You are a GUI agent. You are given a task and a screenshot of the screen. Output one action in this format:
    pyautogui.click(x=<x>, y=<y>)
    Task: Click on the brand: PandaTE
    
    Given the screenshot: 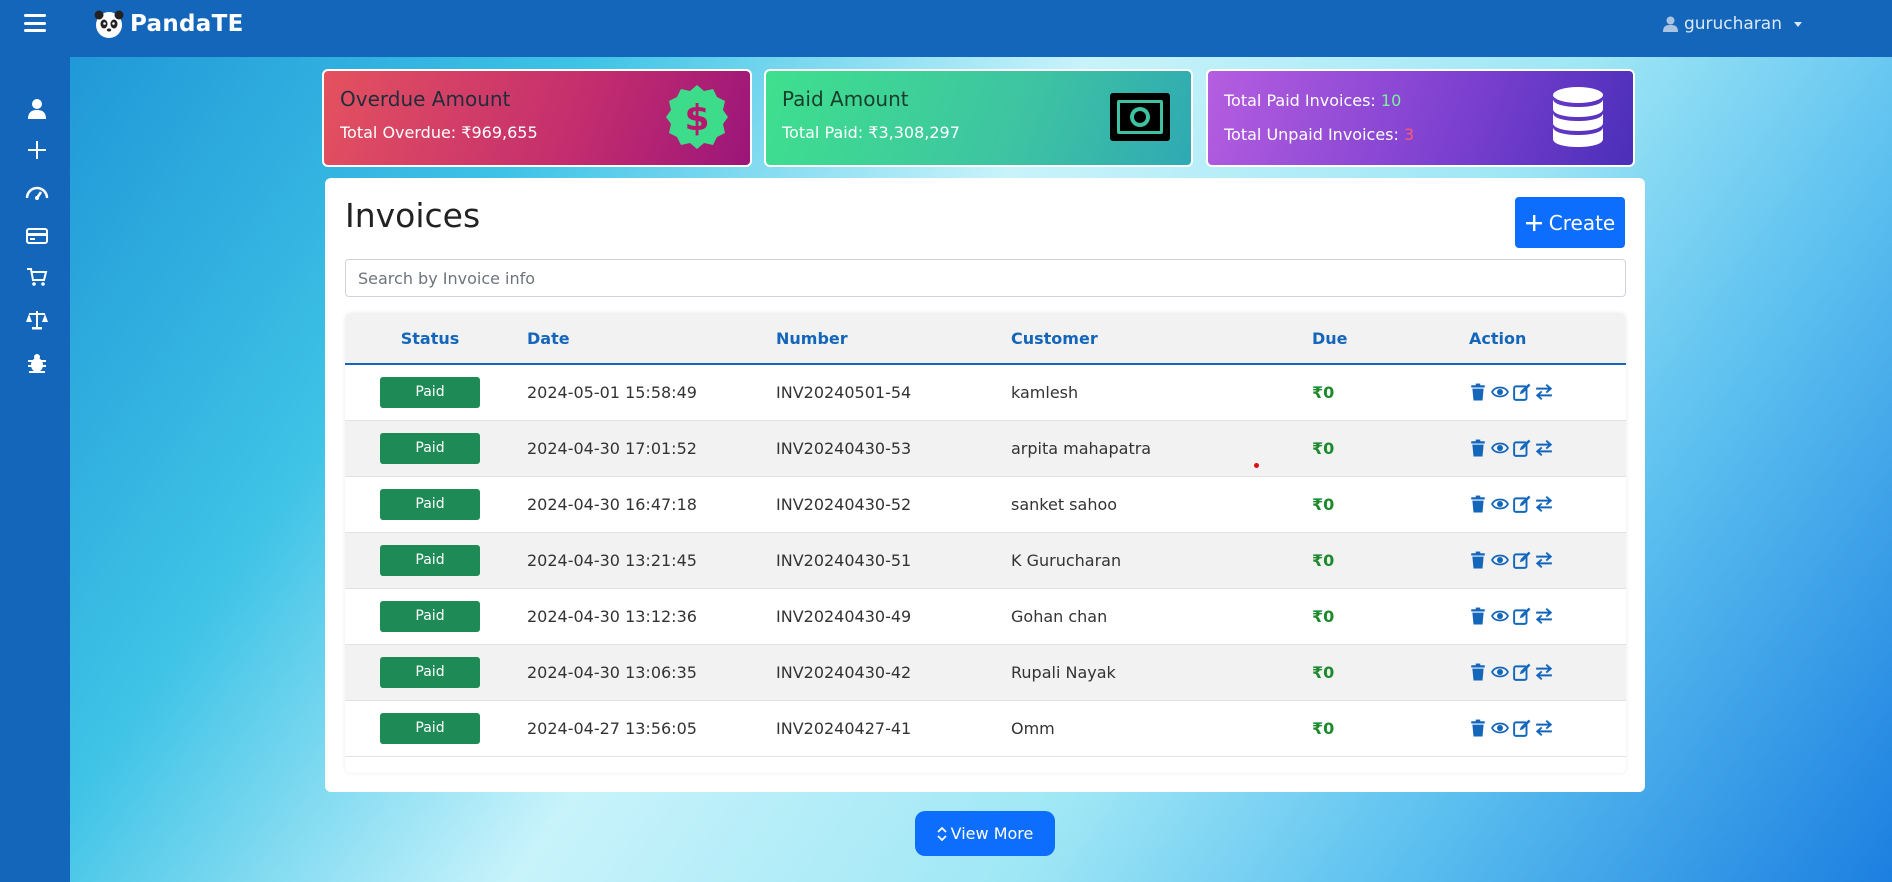 What is the action you would take?
    pyautogui.click(x=169, y=24)
    